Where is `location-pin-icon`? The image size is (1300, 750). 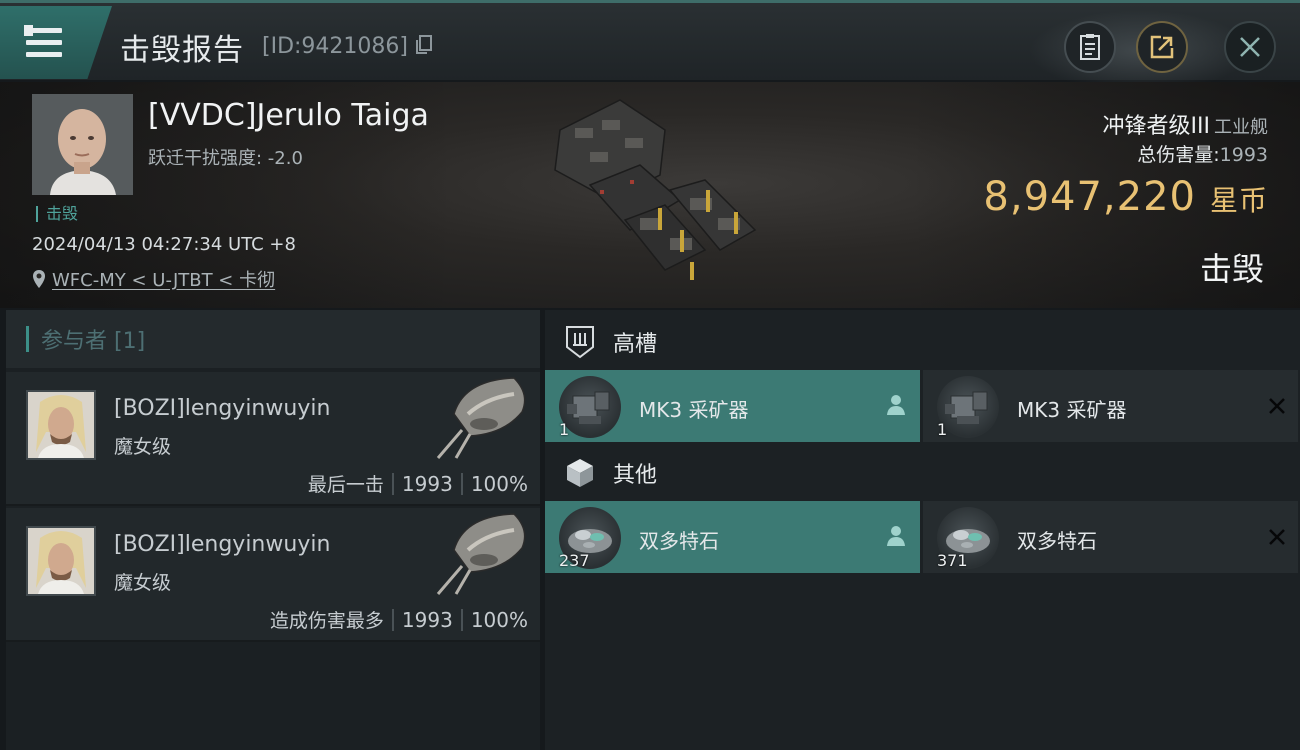 location-pin-icon is located at coordinates (39, 279).